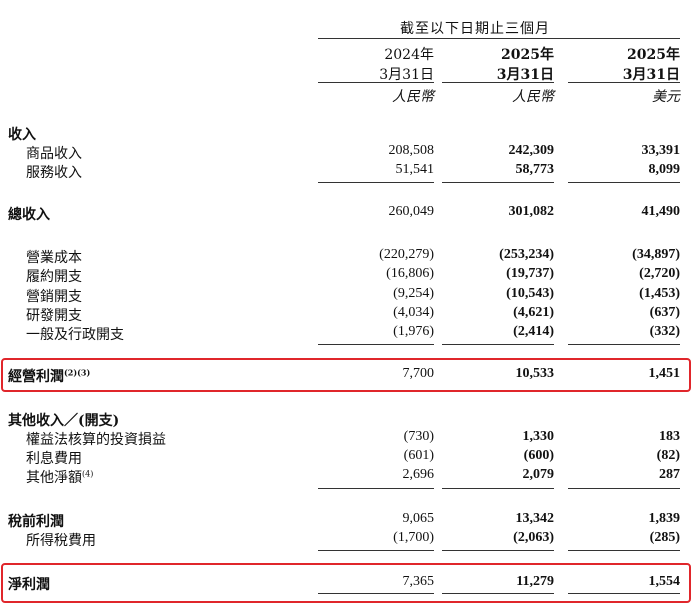 The width and height of the screenshot is (700, 603). I want to click on interest-usd: (82), so click(668, 455).